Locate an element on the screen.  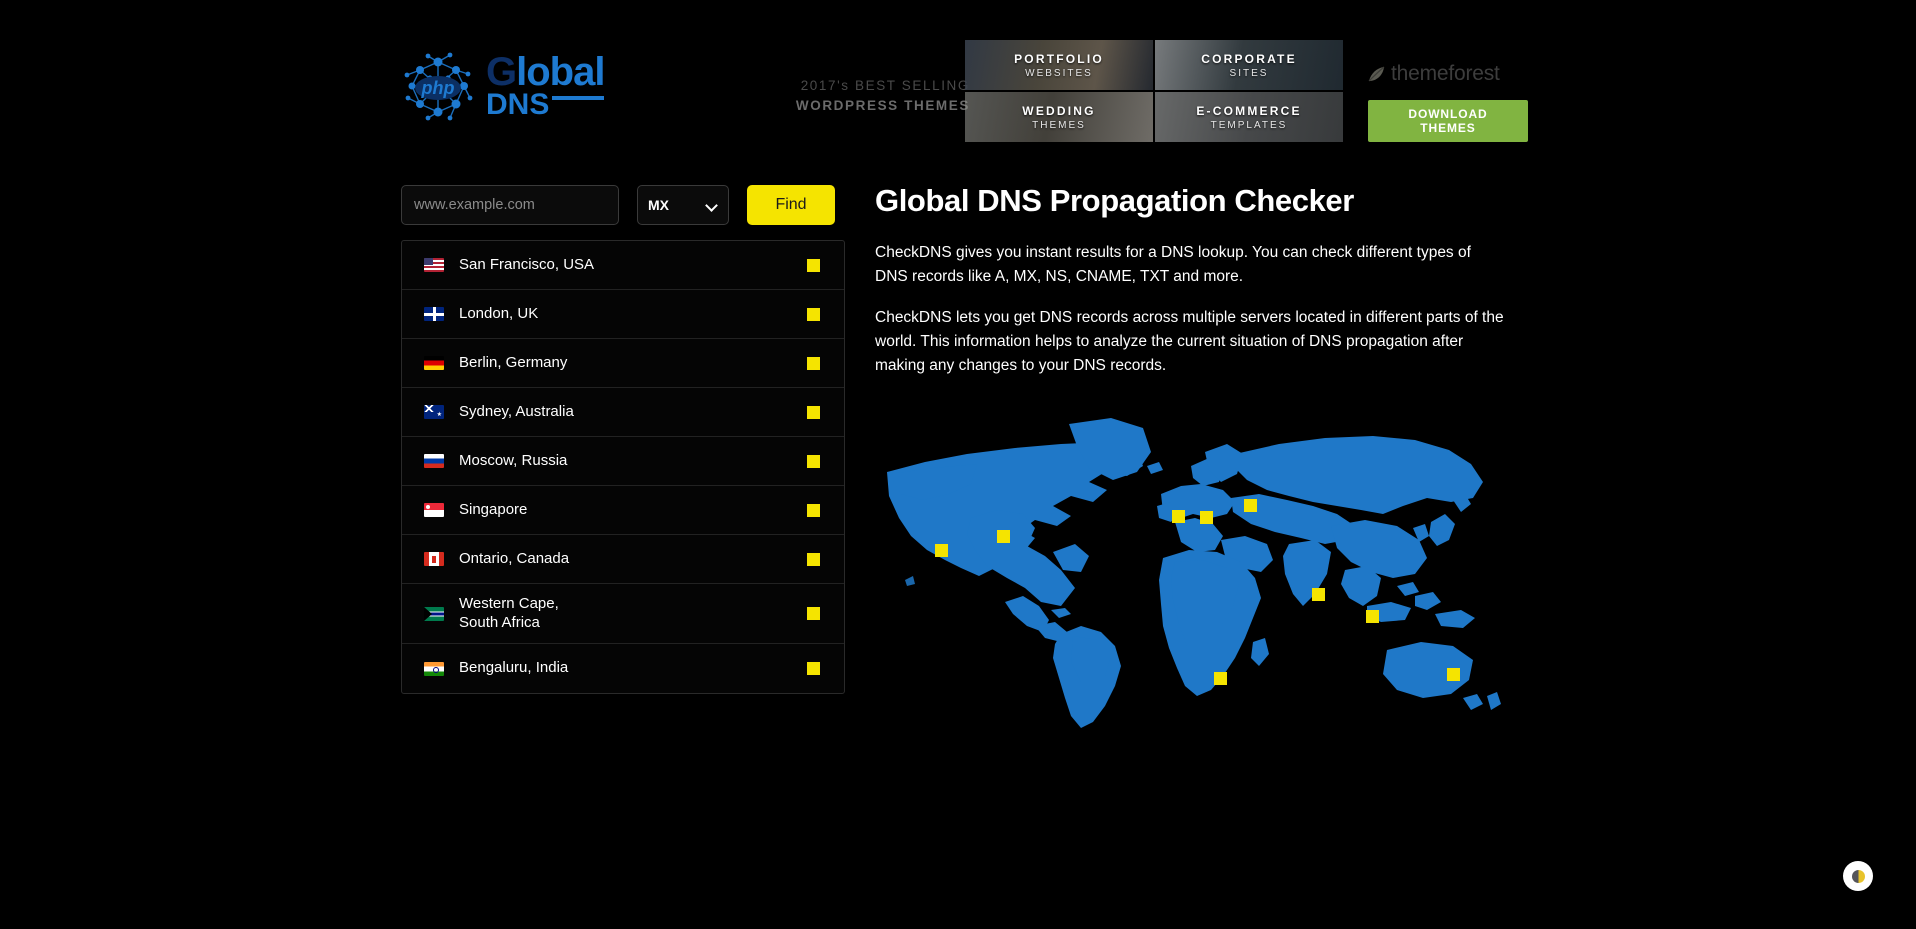
flag-singapore-icon is located at coordinates (434, 510).